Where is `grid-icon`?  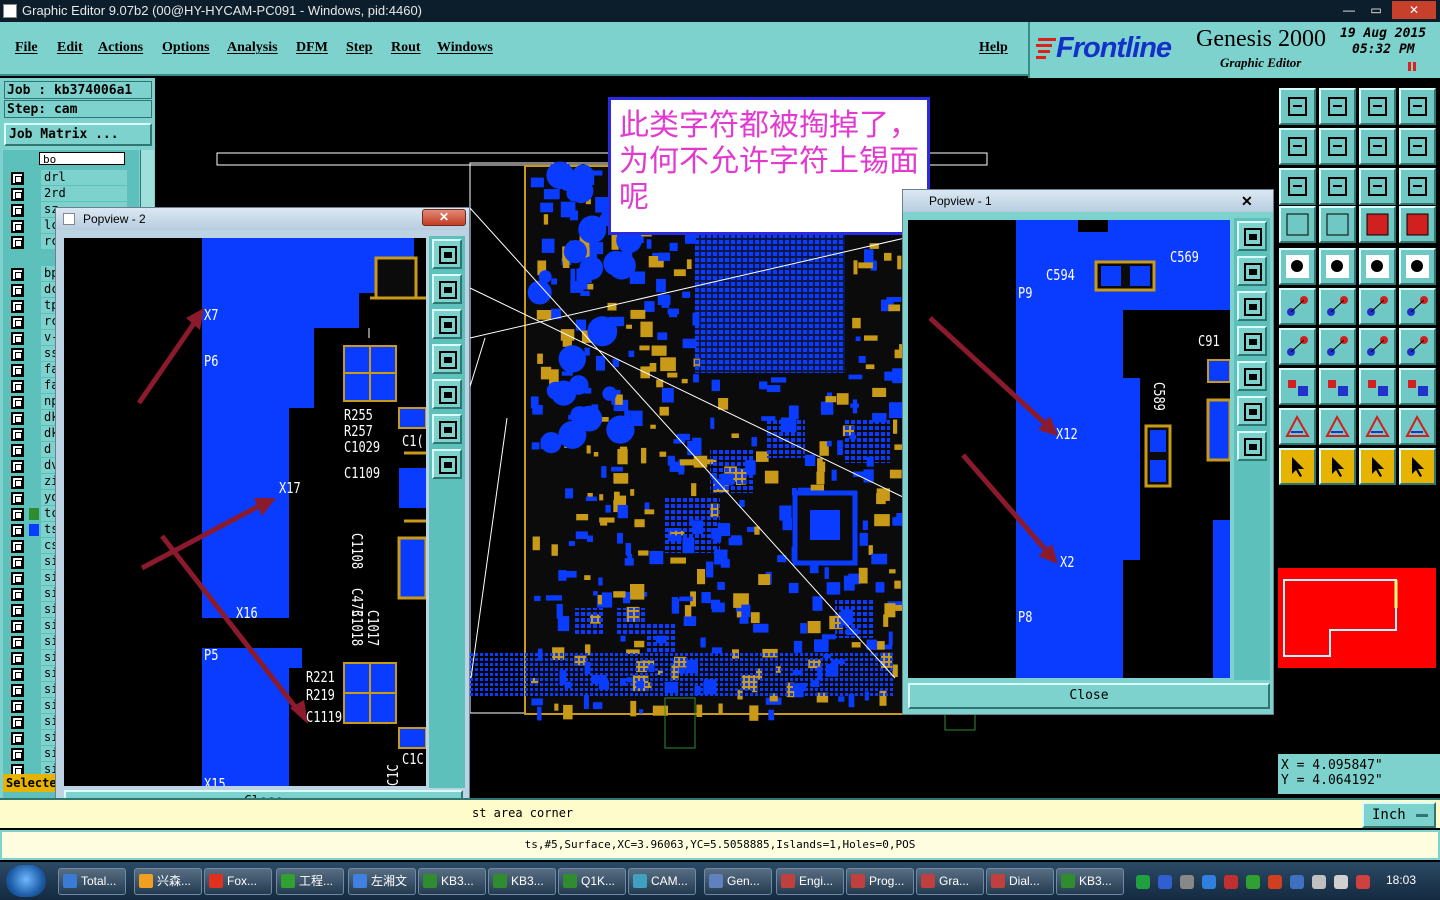
grid-icon is located at coordinates (1337, 224).